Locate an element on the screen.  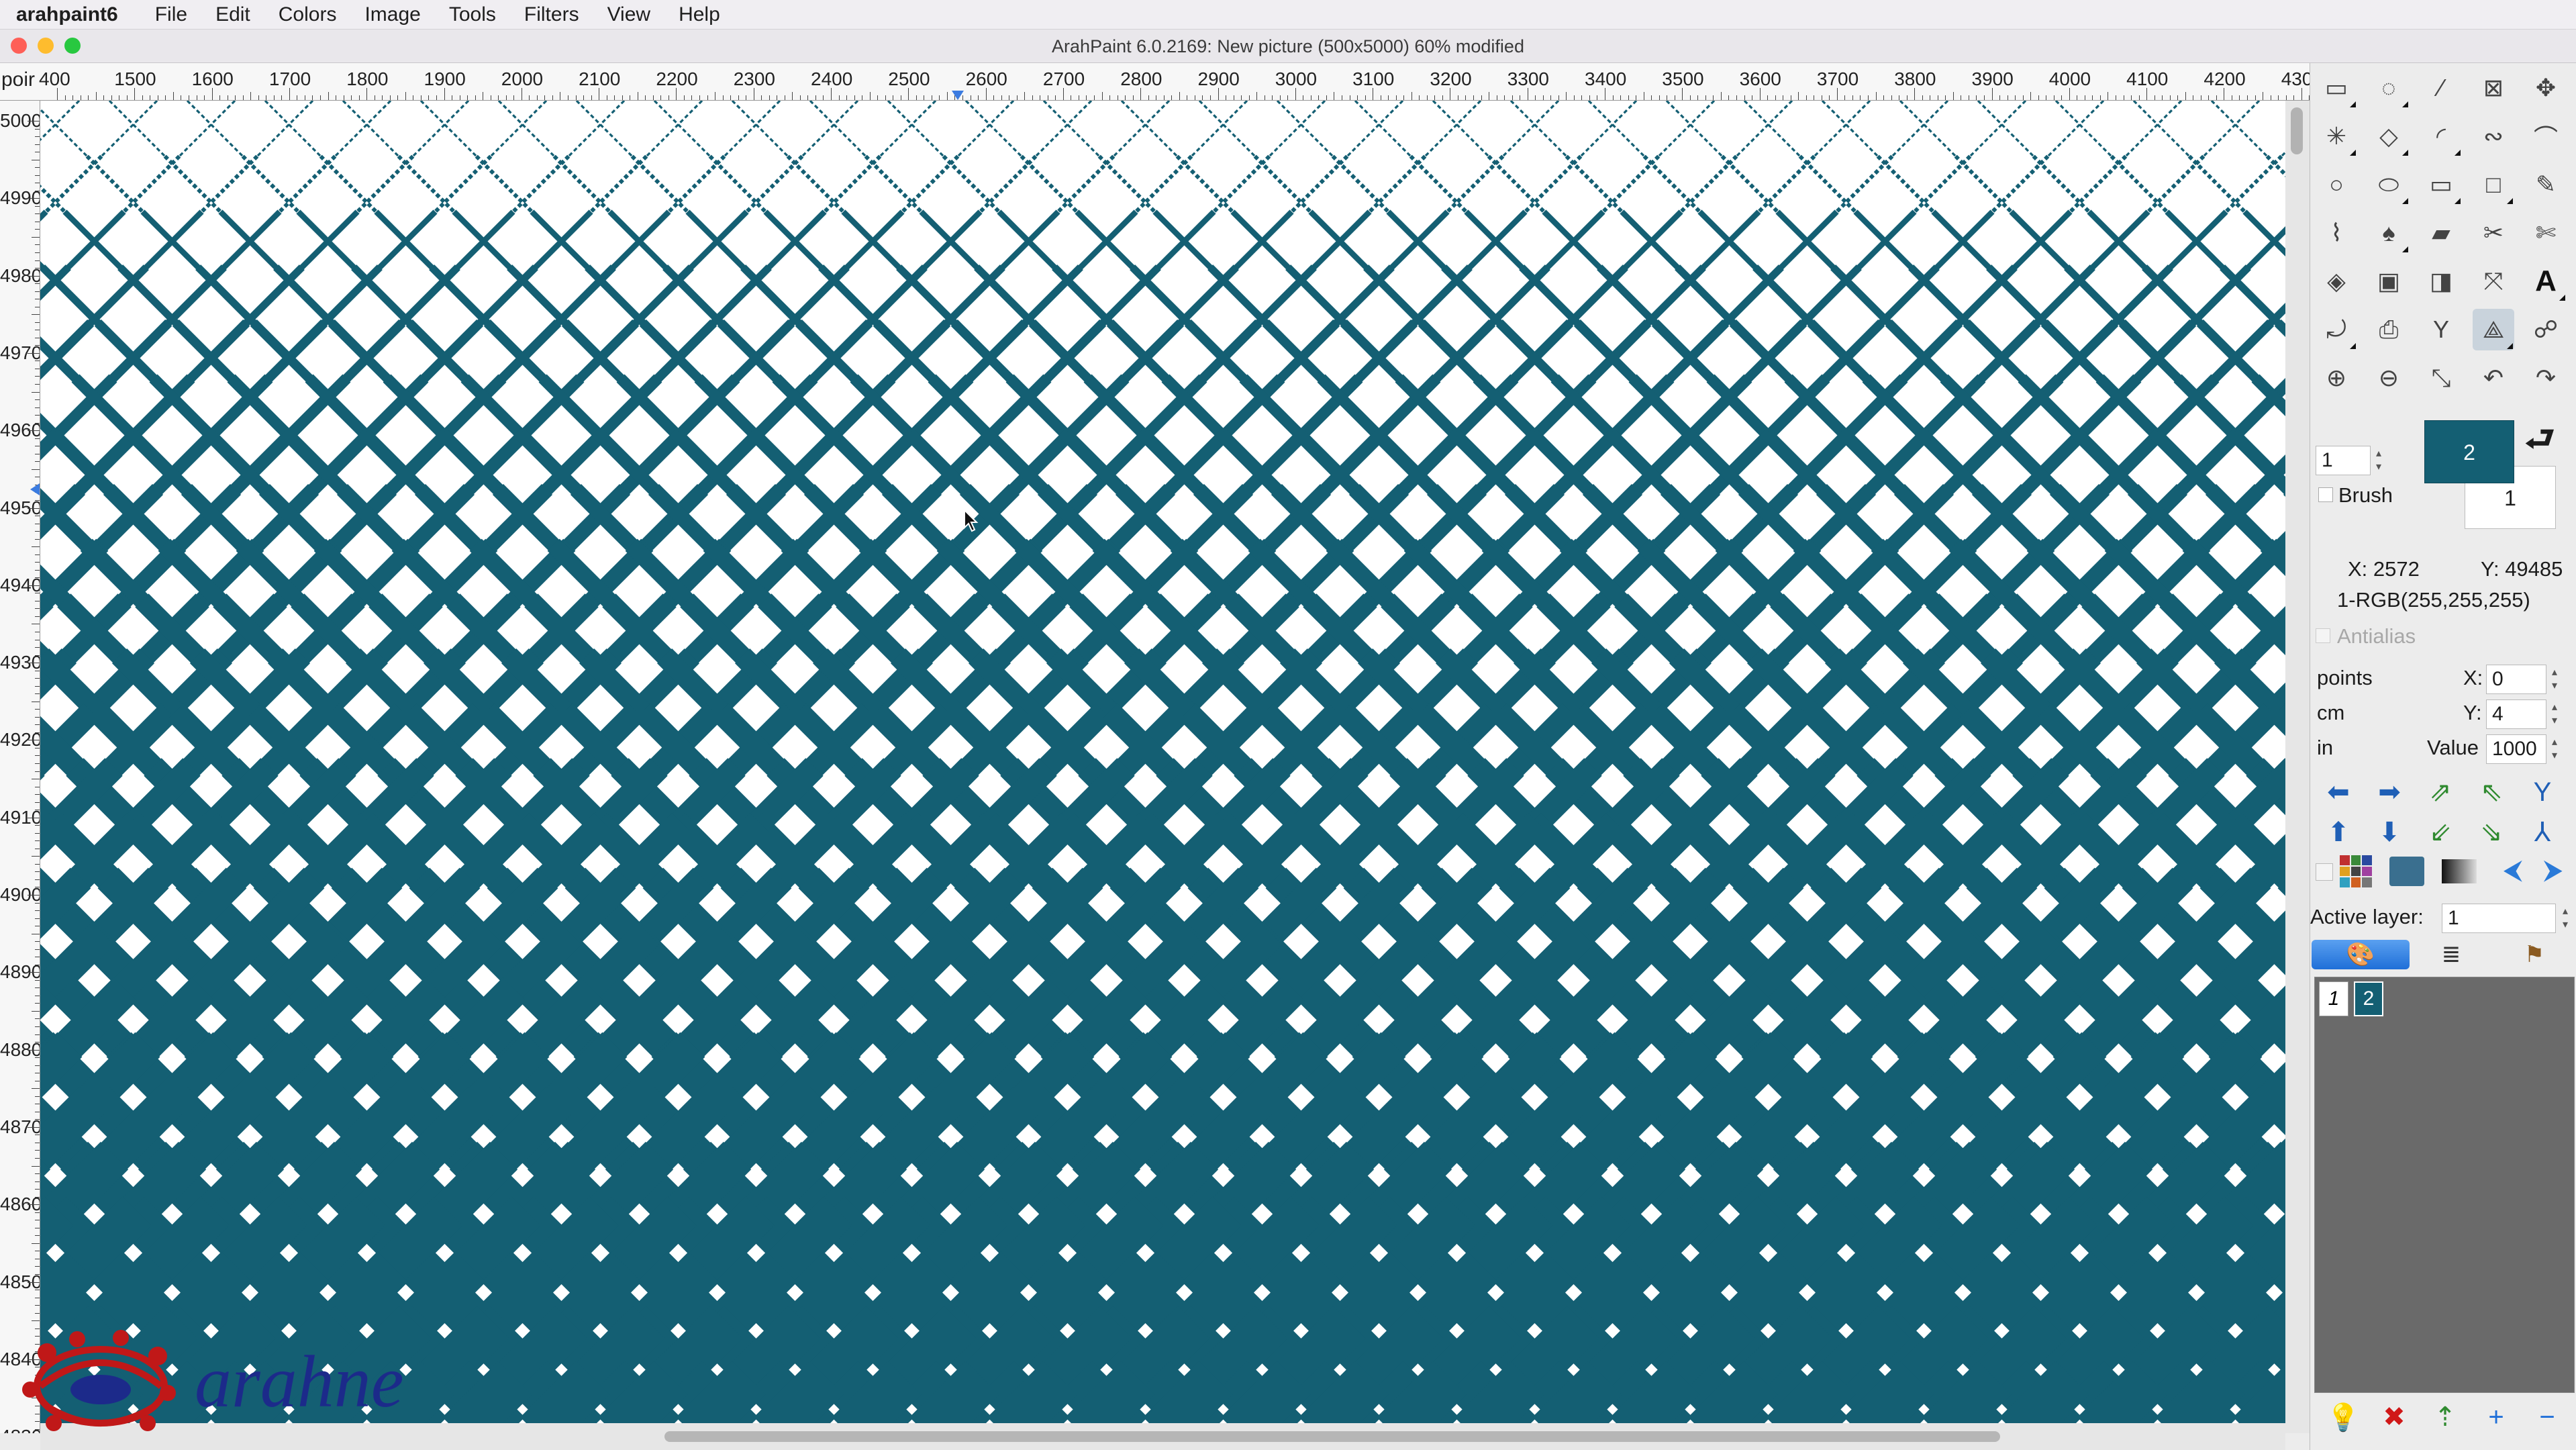
remove-layer-icon: − is located at coordinates (2547, 1417).